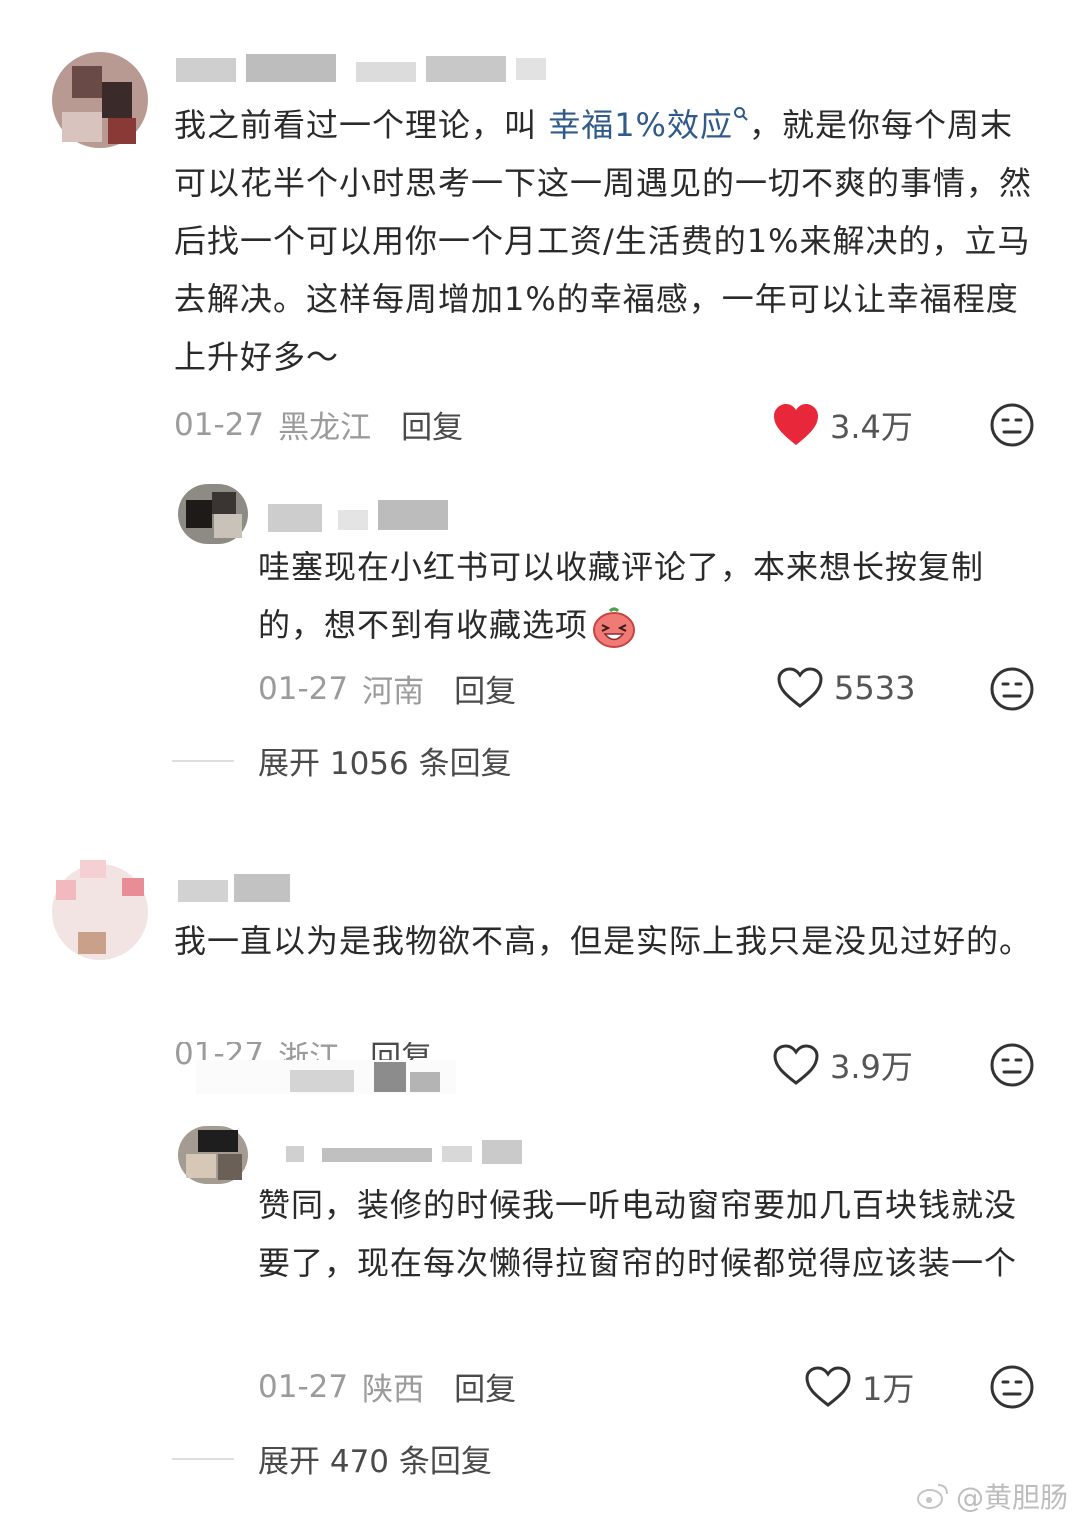 Image resolution: width=1080 pixels, height=1522 pixels. I want to click on like-button: 5533, so click(845, 688).